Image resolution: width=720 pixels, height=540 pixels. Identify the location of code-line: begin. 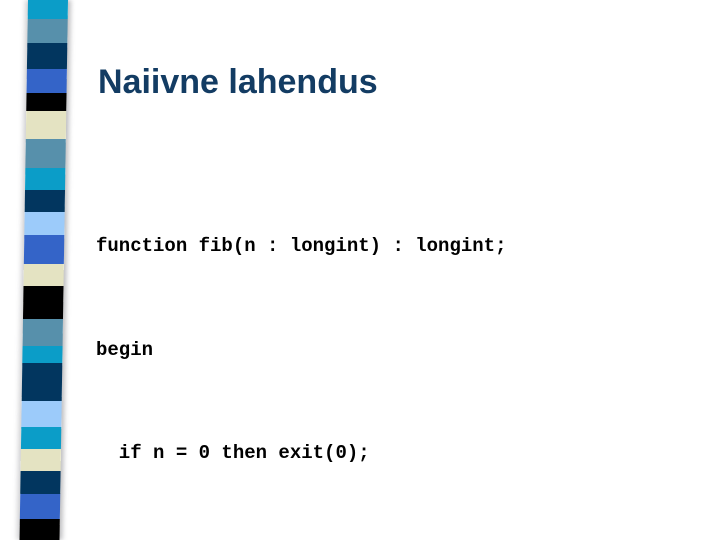
(125, 349).